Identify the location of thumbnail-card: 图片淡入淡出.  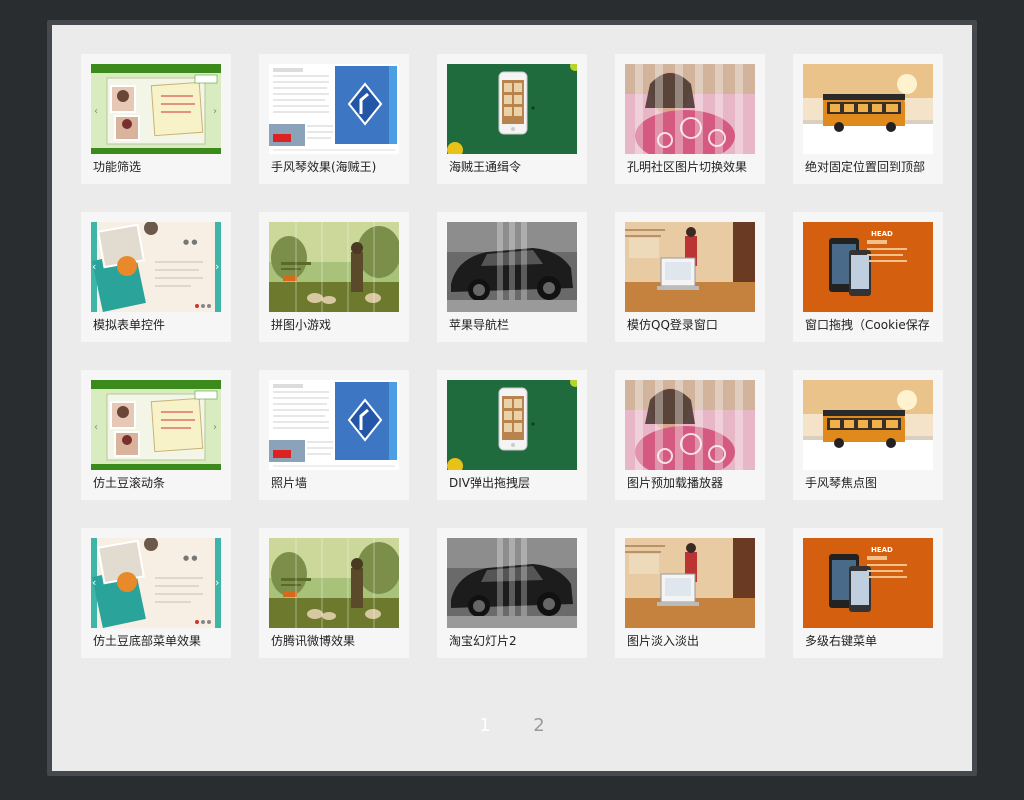
(690, 593).